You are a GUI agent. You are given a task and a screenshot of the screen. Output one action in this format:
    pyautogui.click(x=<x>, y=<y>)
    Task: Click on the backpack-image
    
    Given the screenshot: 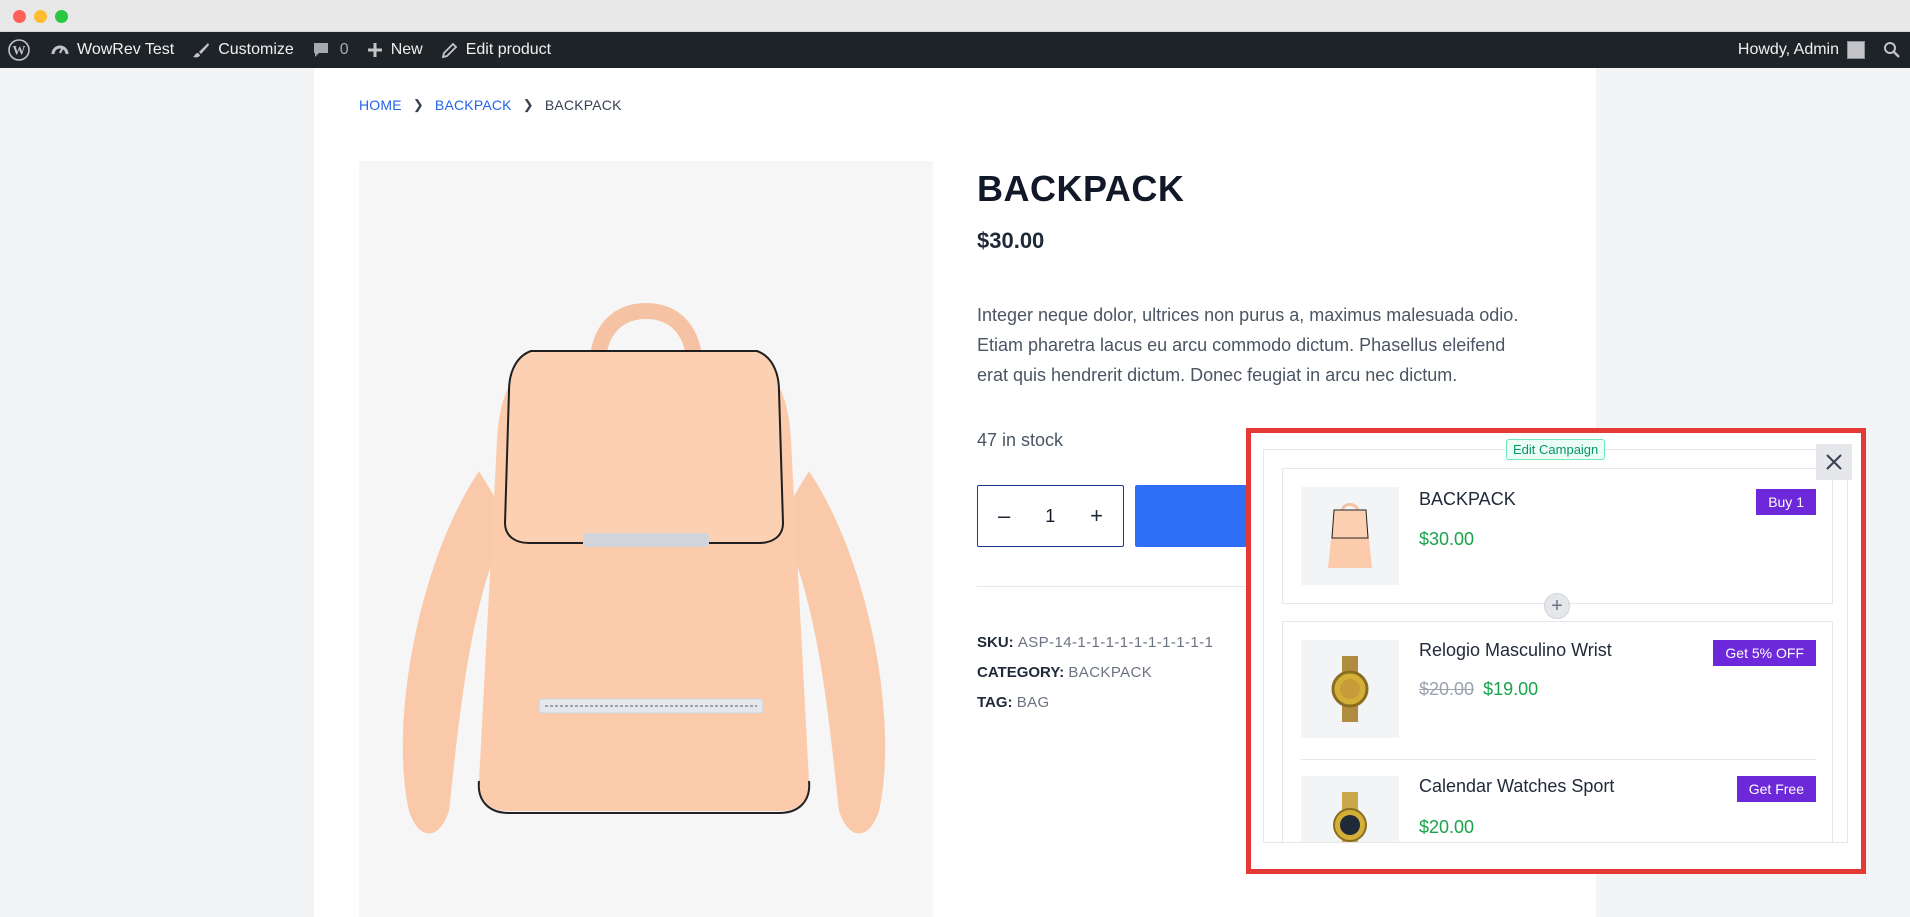 What is the action you would take?
    pyautogui.click(x=644, y=568)
    